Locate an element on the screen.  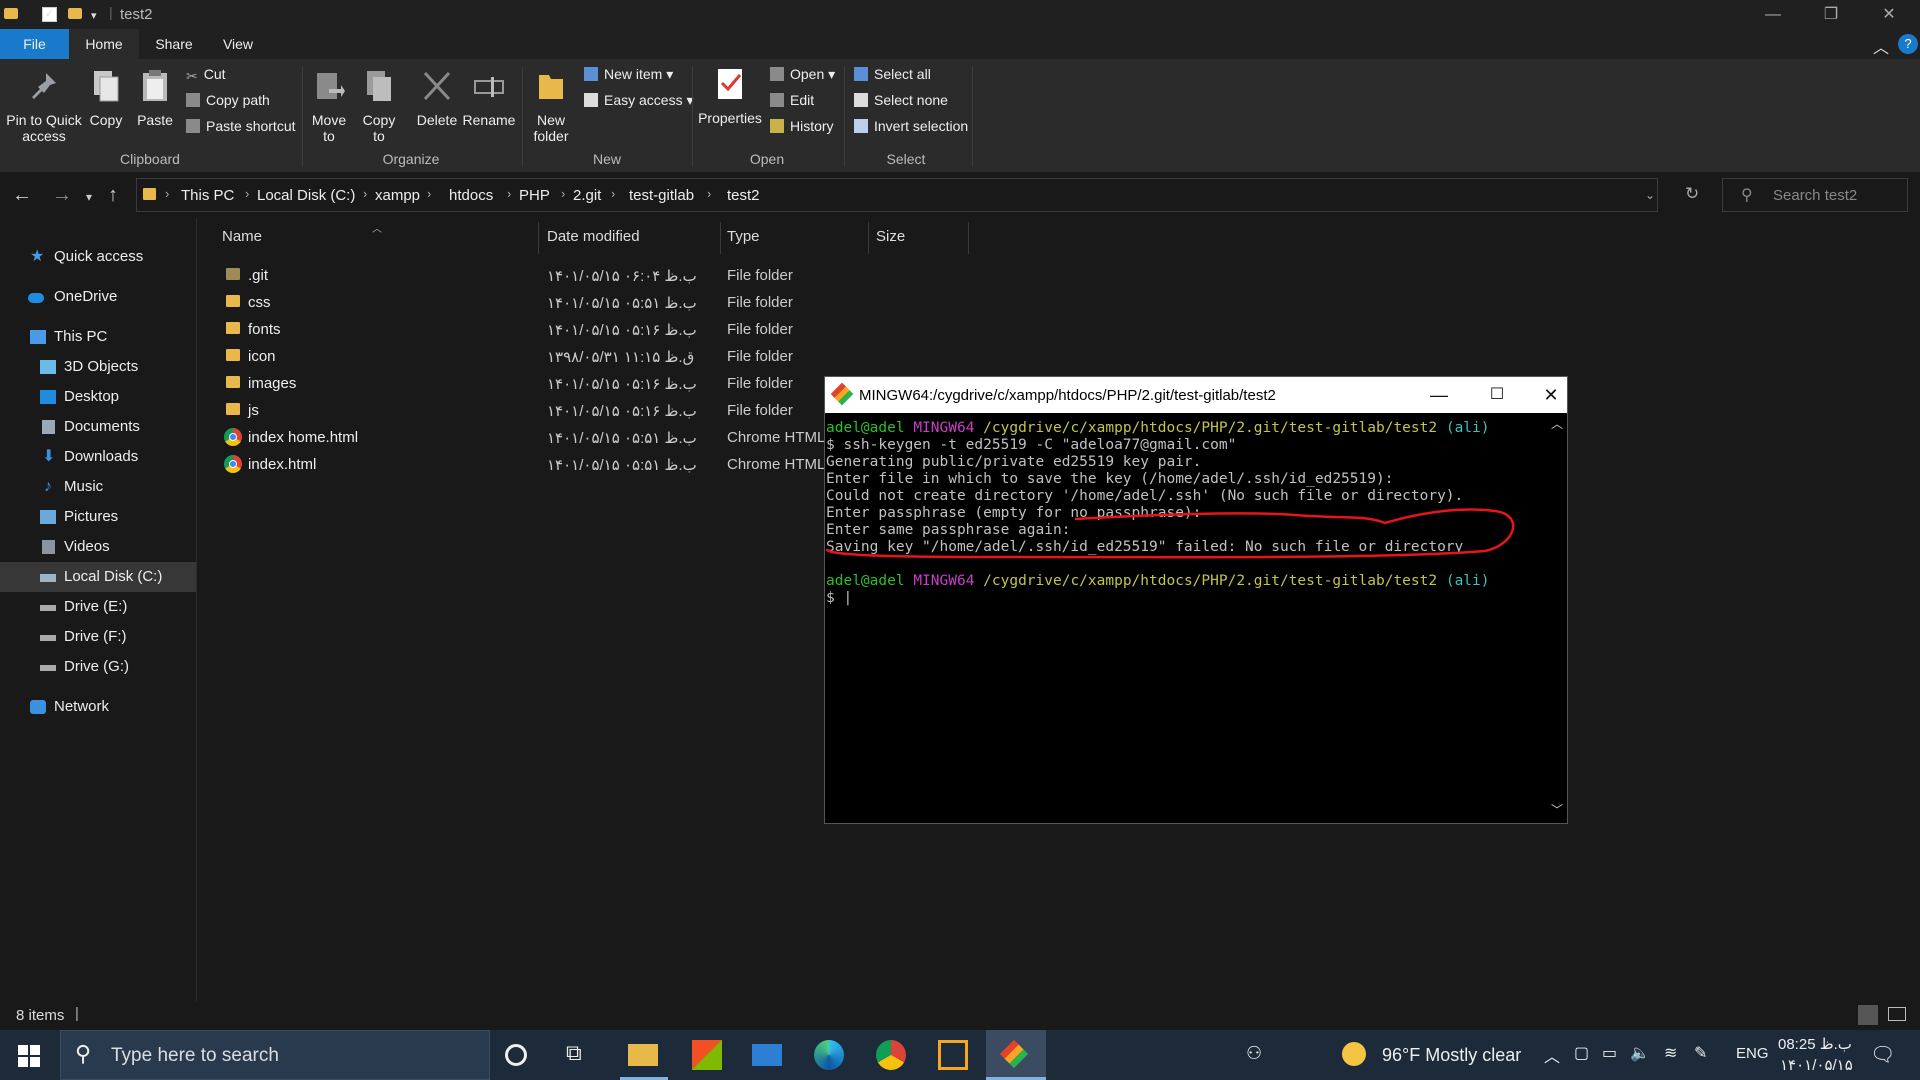
clock-time: 08:25 ب.ظ is located at coordinates (1815, 1044).